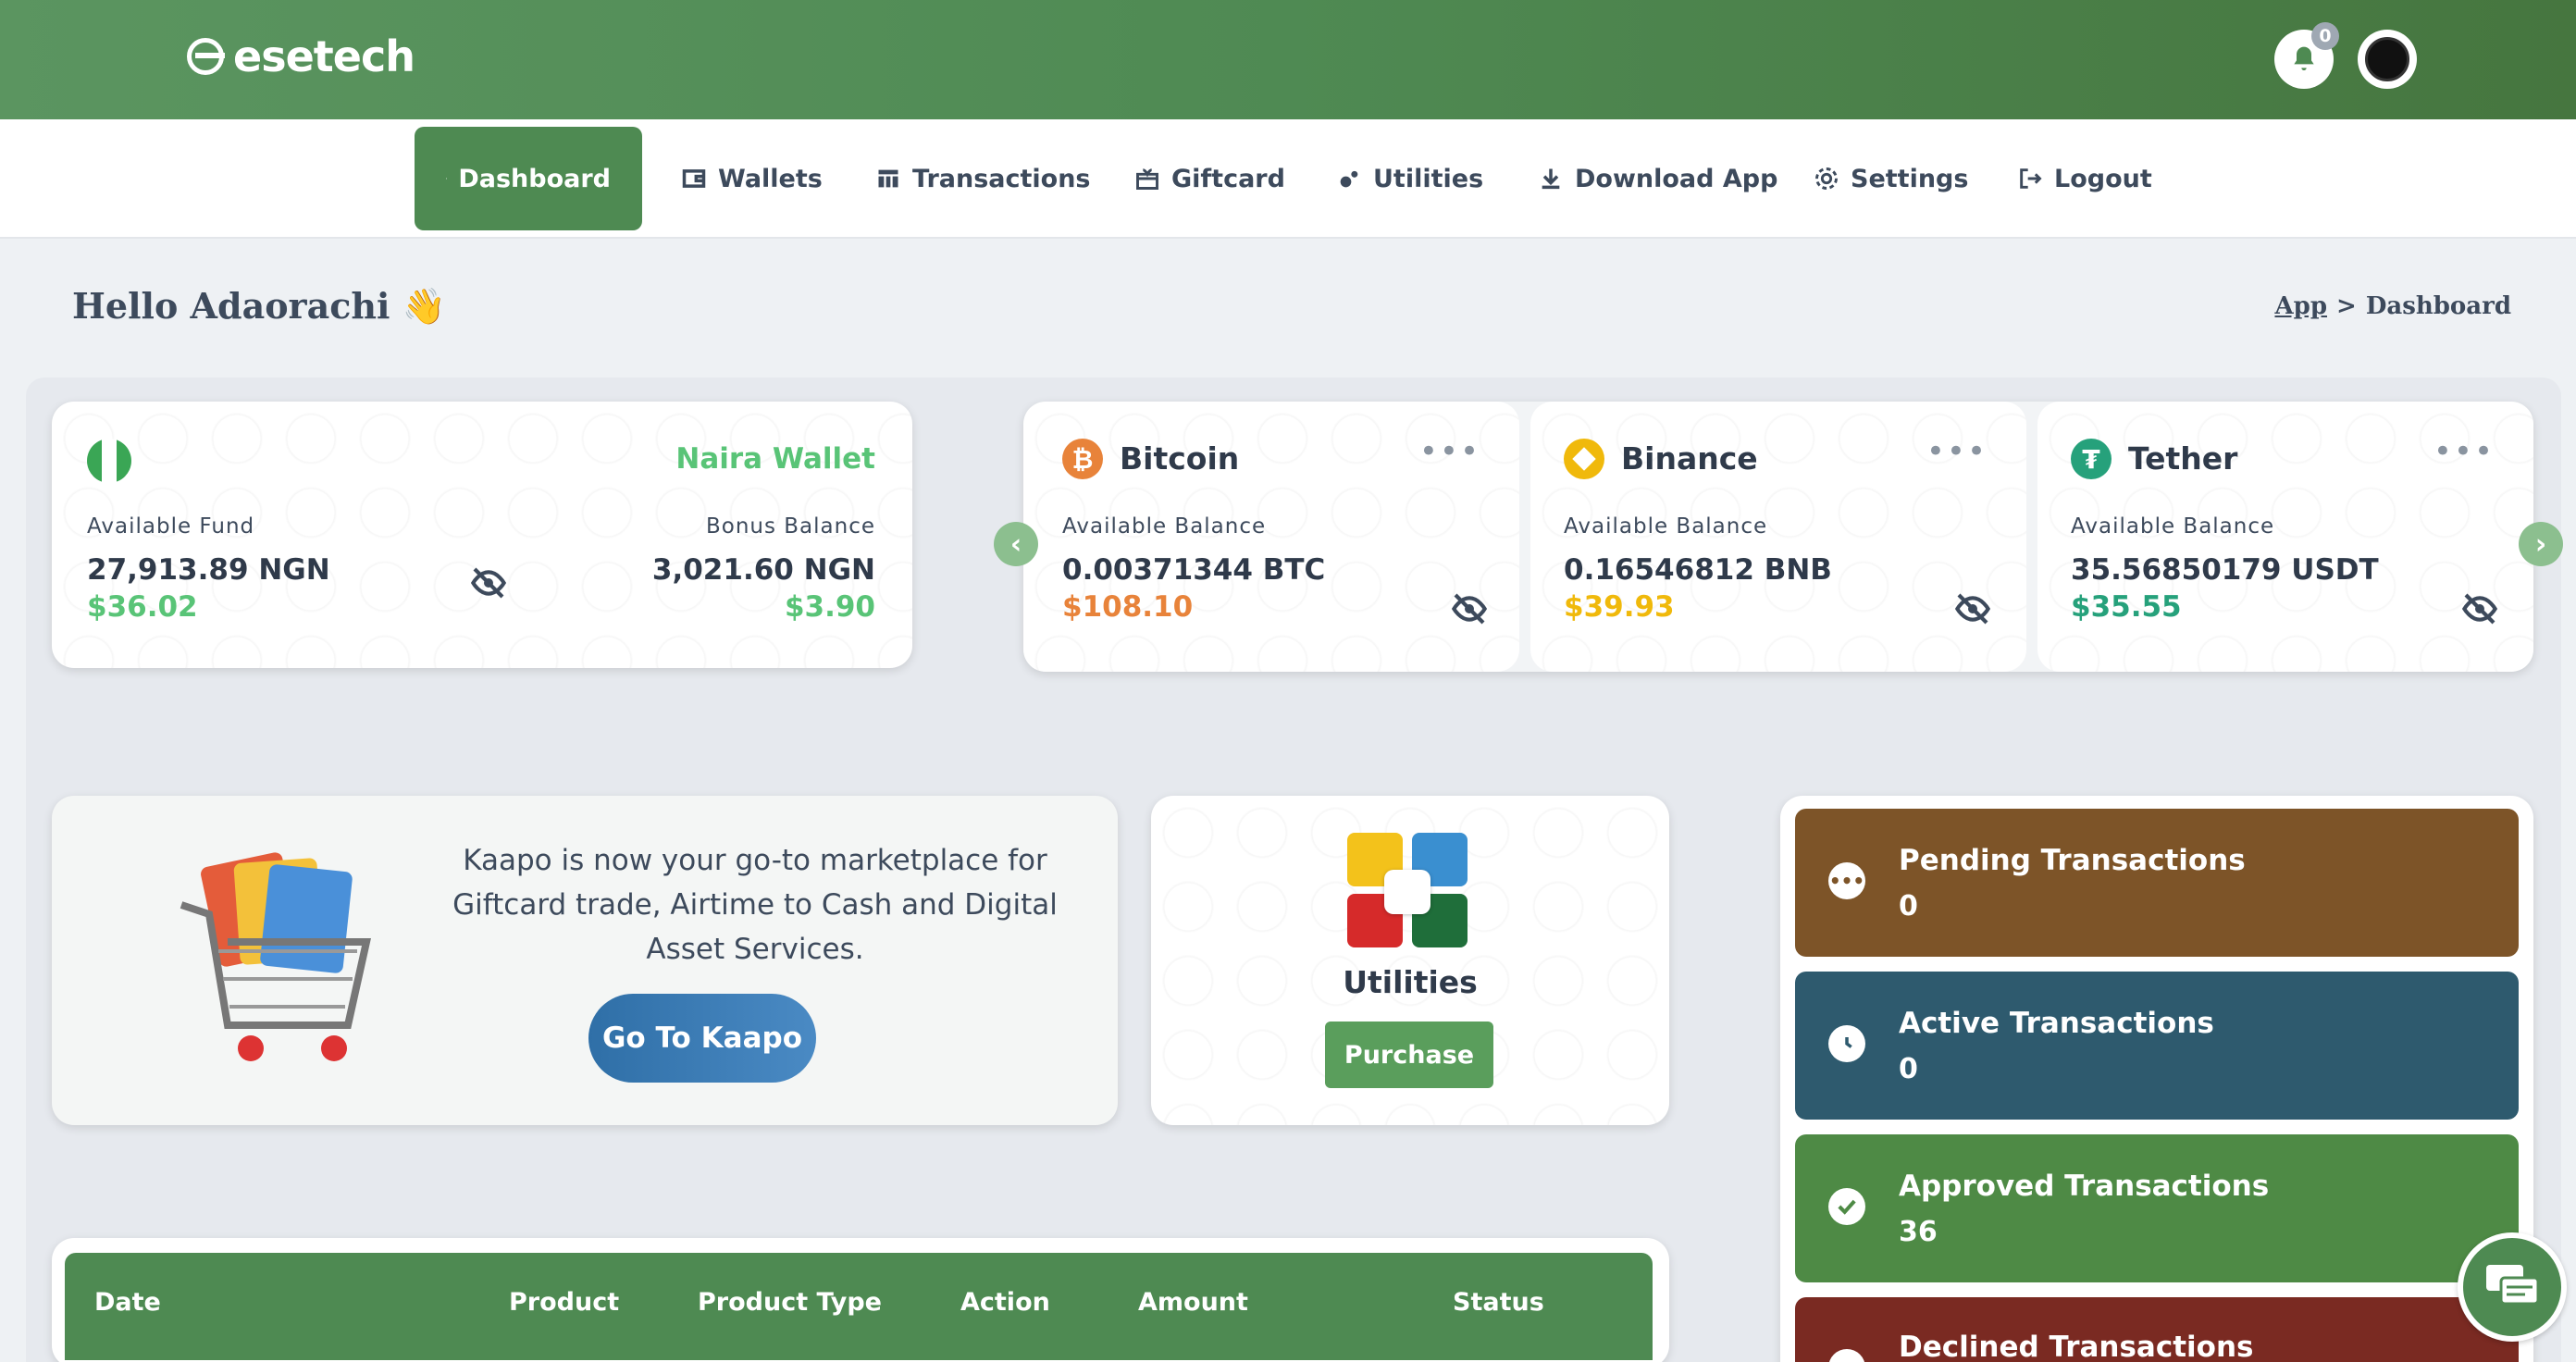 The width and height of the screenshot is (2576, 1362). What do you see at coordinates (1584, 459) in the screenshot?
I see `binance-icon` at bounding box center [1584, 459].